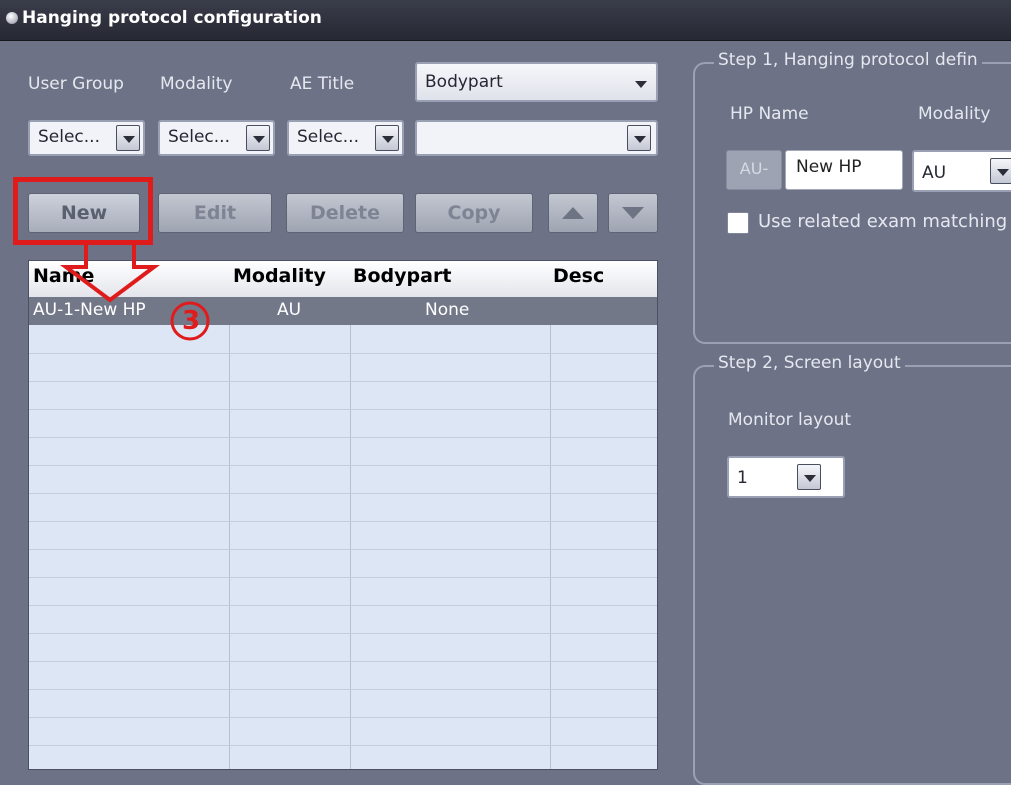  What do you see at coordinates (191, 321) in the screenshot?
I see `step-number-annotation: 3` at bounding box center [191, 321].